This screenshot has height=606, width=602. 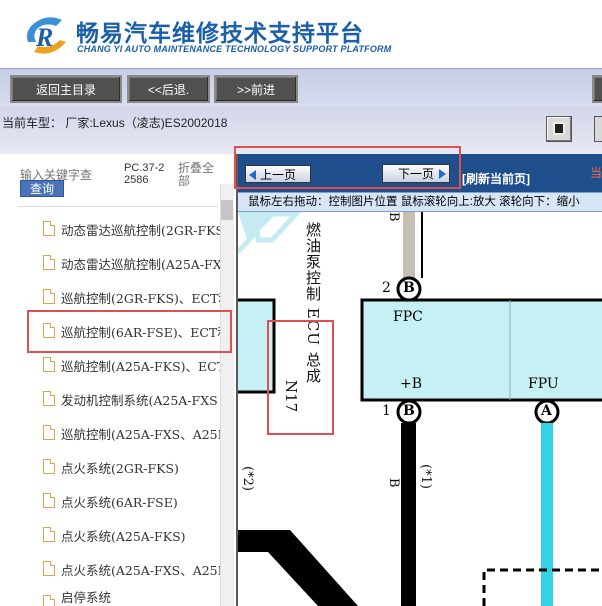 I want to click on panel-toggle-icon, so click(x=559, y=128).